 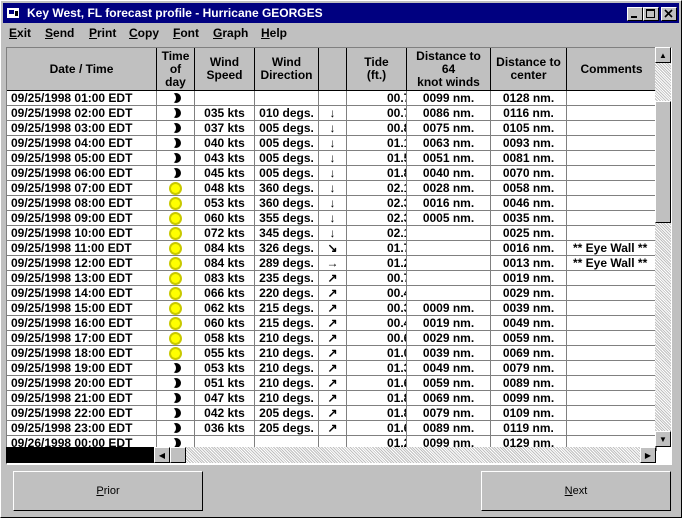 I want to click on cell-wind-direction: 205 degs., so click(x=287, y=428).